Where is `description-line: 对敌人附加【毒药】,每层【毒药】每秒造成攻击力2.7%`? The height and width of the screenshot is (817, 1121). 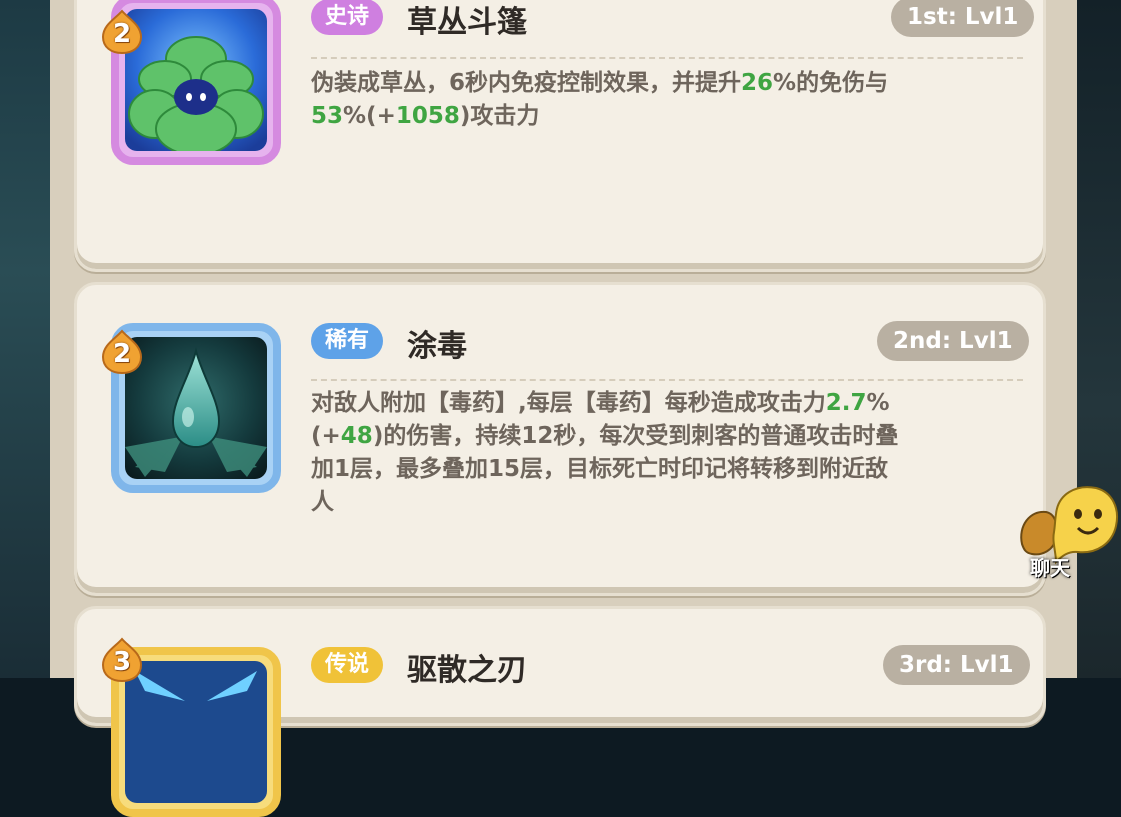
description-line: 对敌人附加【毒药】,每层【毒药】每秒造成攻击力2.7% is located at coordinates (671, 403).